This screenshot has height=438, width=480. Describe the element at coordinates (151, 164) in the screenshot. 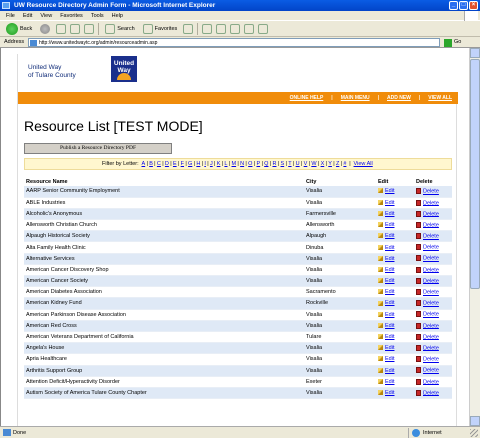

I see `letter-link: B` at that location.